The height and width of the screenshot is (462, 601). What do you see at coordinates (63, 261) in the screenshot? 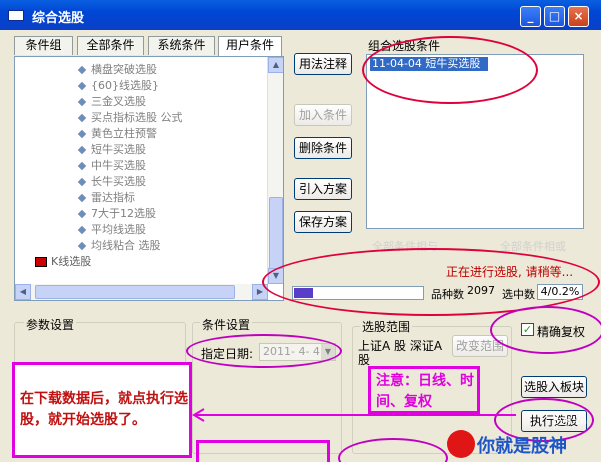
I see `tree-item-kline: K线选股` at bounding box center [63, 261].